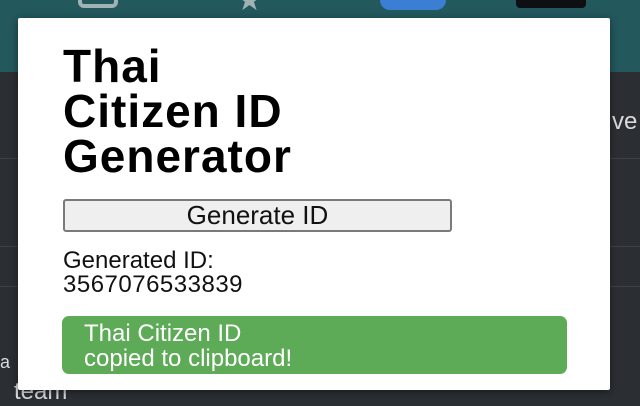 The height and width of the screenshot is (406, 640). I want to click on tab-icon, so click(98, 4).